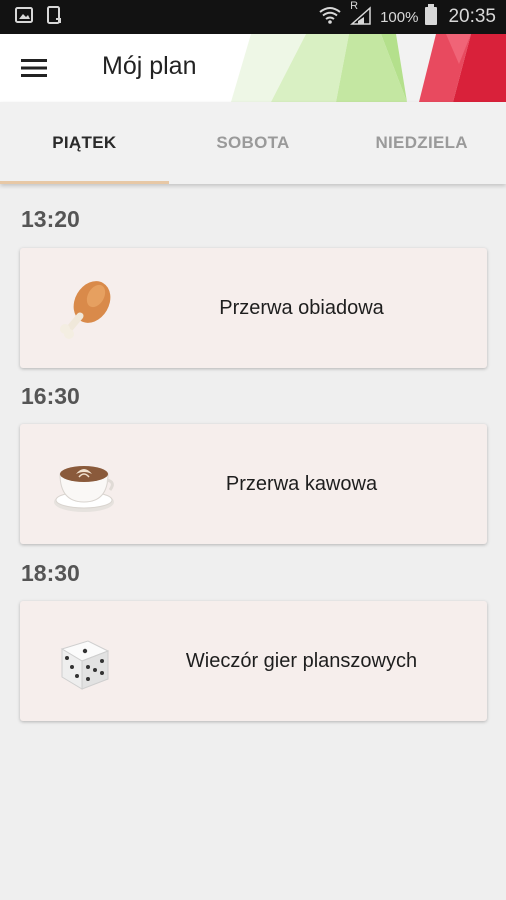 Image resolution: width=506 pixels, height=900 pixels. I want to click on status-bar-right: R 100% 20:35, so click(407, 15).